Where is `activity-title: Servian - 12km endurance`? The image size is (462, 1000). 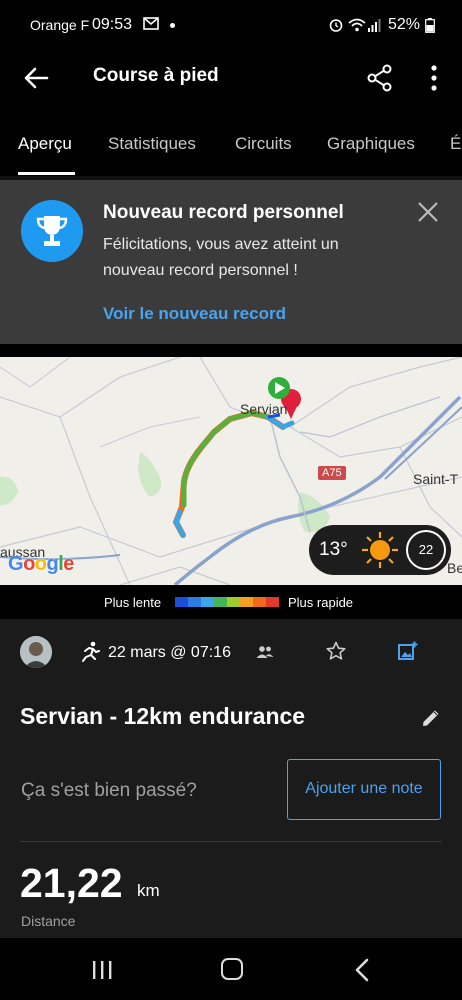
activity-title: Servian - 12km endurance is located at coordinates (163, 716).